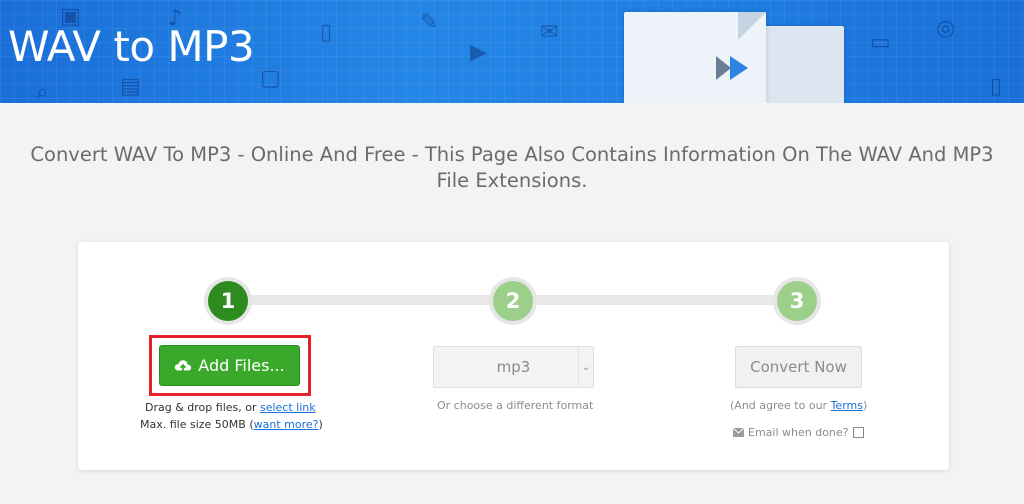 The height and width of the screenshot is (504, 1024). I want to click on format-select: mp3 ⌄, so click(513, 367).